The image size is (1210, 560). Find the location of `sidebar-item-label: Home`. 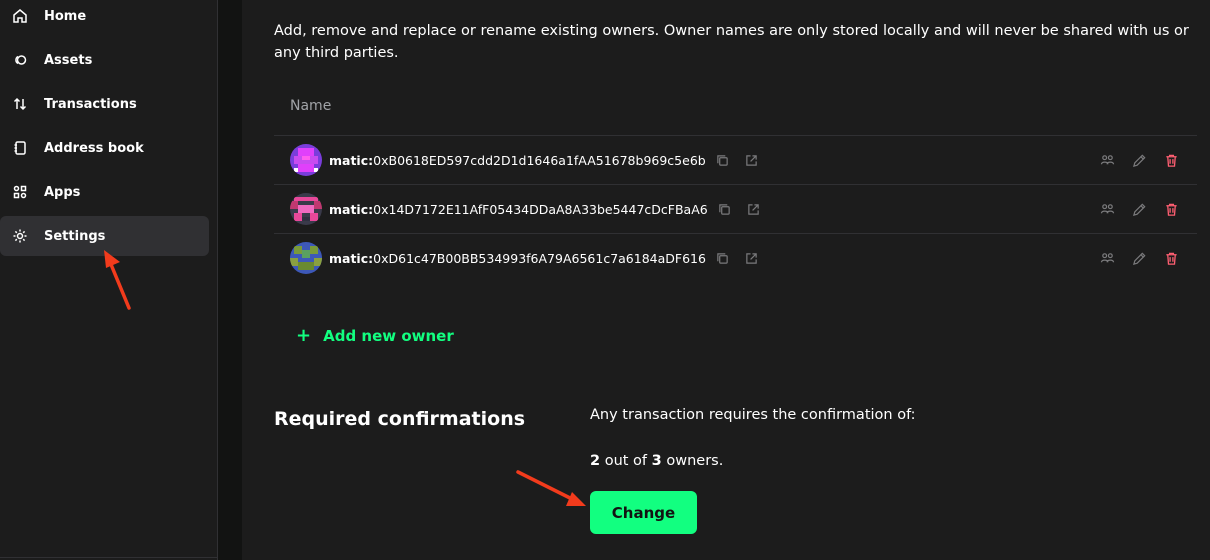

sidebar-item-label: Home is located at coordinates (65, 16).